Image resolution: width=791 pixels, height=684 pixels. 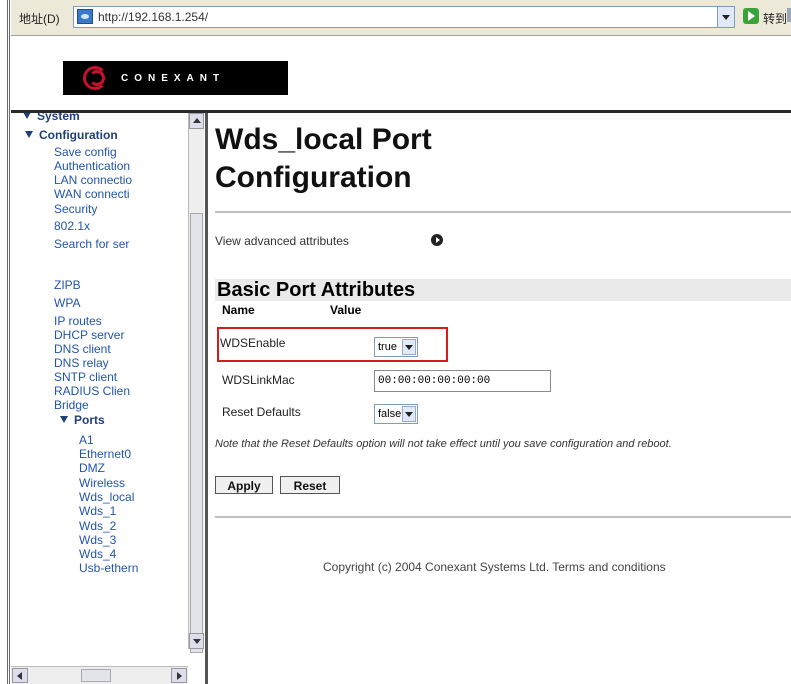 I want to click on scroll-right-icon, so click(x=179, y=675).